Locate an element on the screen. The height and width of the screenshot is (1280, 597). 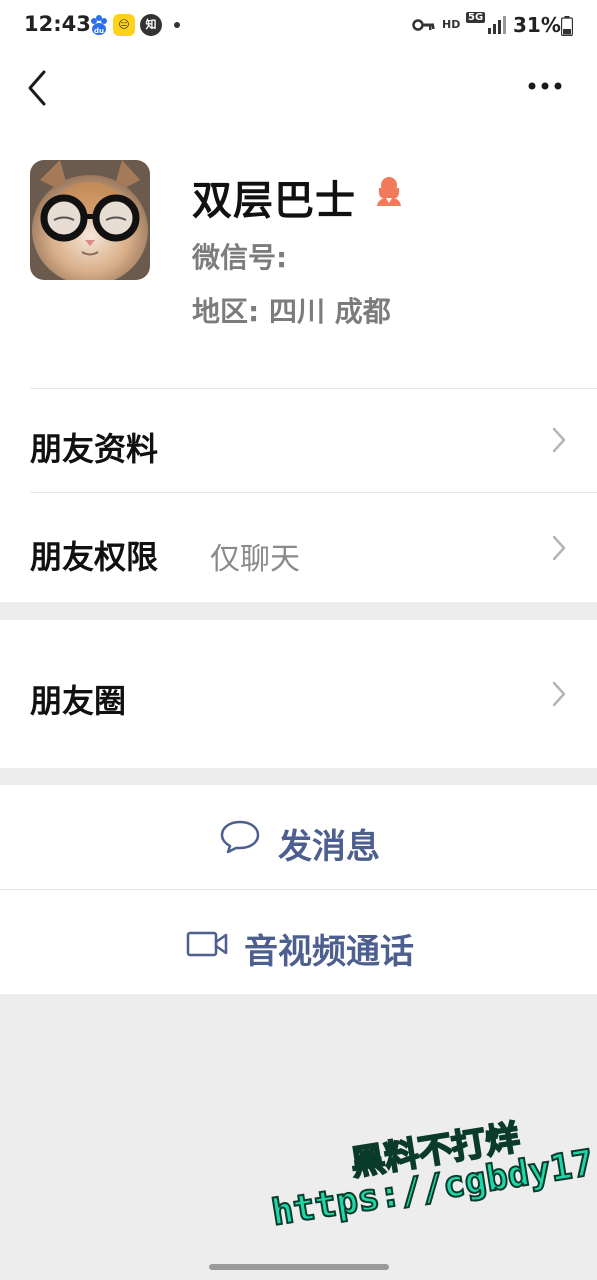
hd-indicator: HD is located at coordinates (451, 24).